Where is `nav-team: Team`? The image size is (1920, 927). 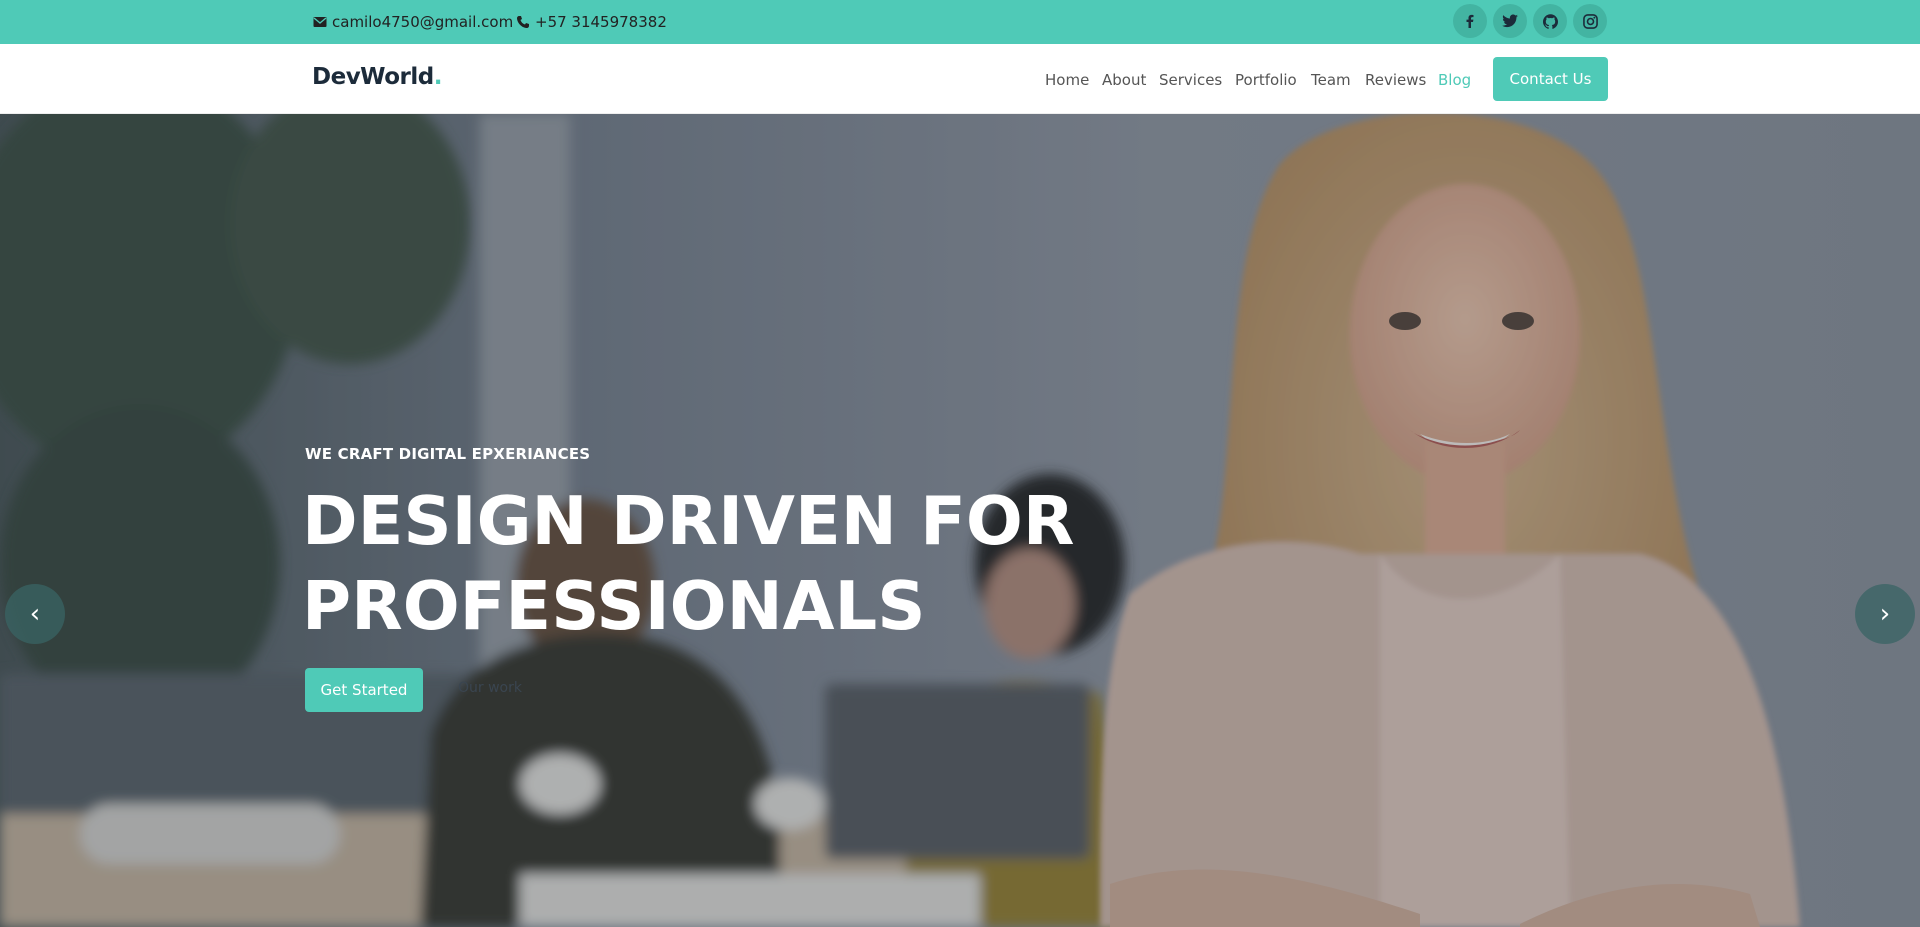 nav-team: Team is located at coordinates (1331, 80).